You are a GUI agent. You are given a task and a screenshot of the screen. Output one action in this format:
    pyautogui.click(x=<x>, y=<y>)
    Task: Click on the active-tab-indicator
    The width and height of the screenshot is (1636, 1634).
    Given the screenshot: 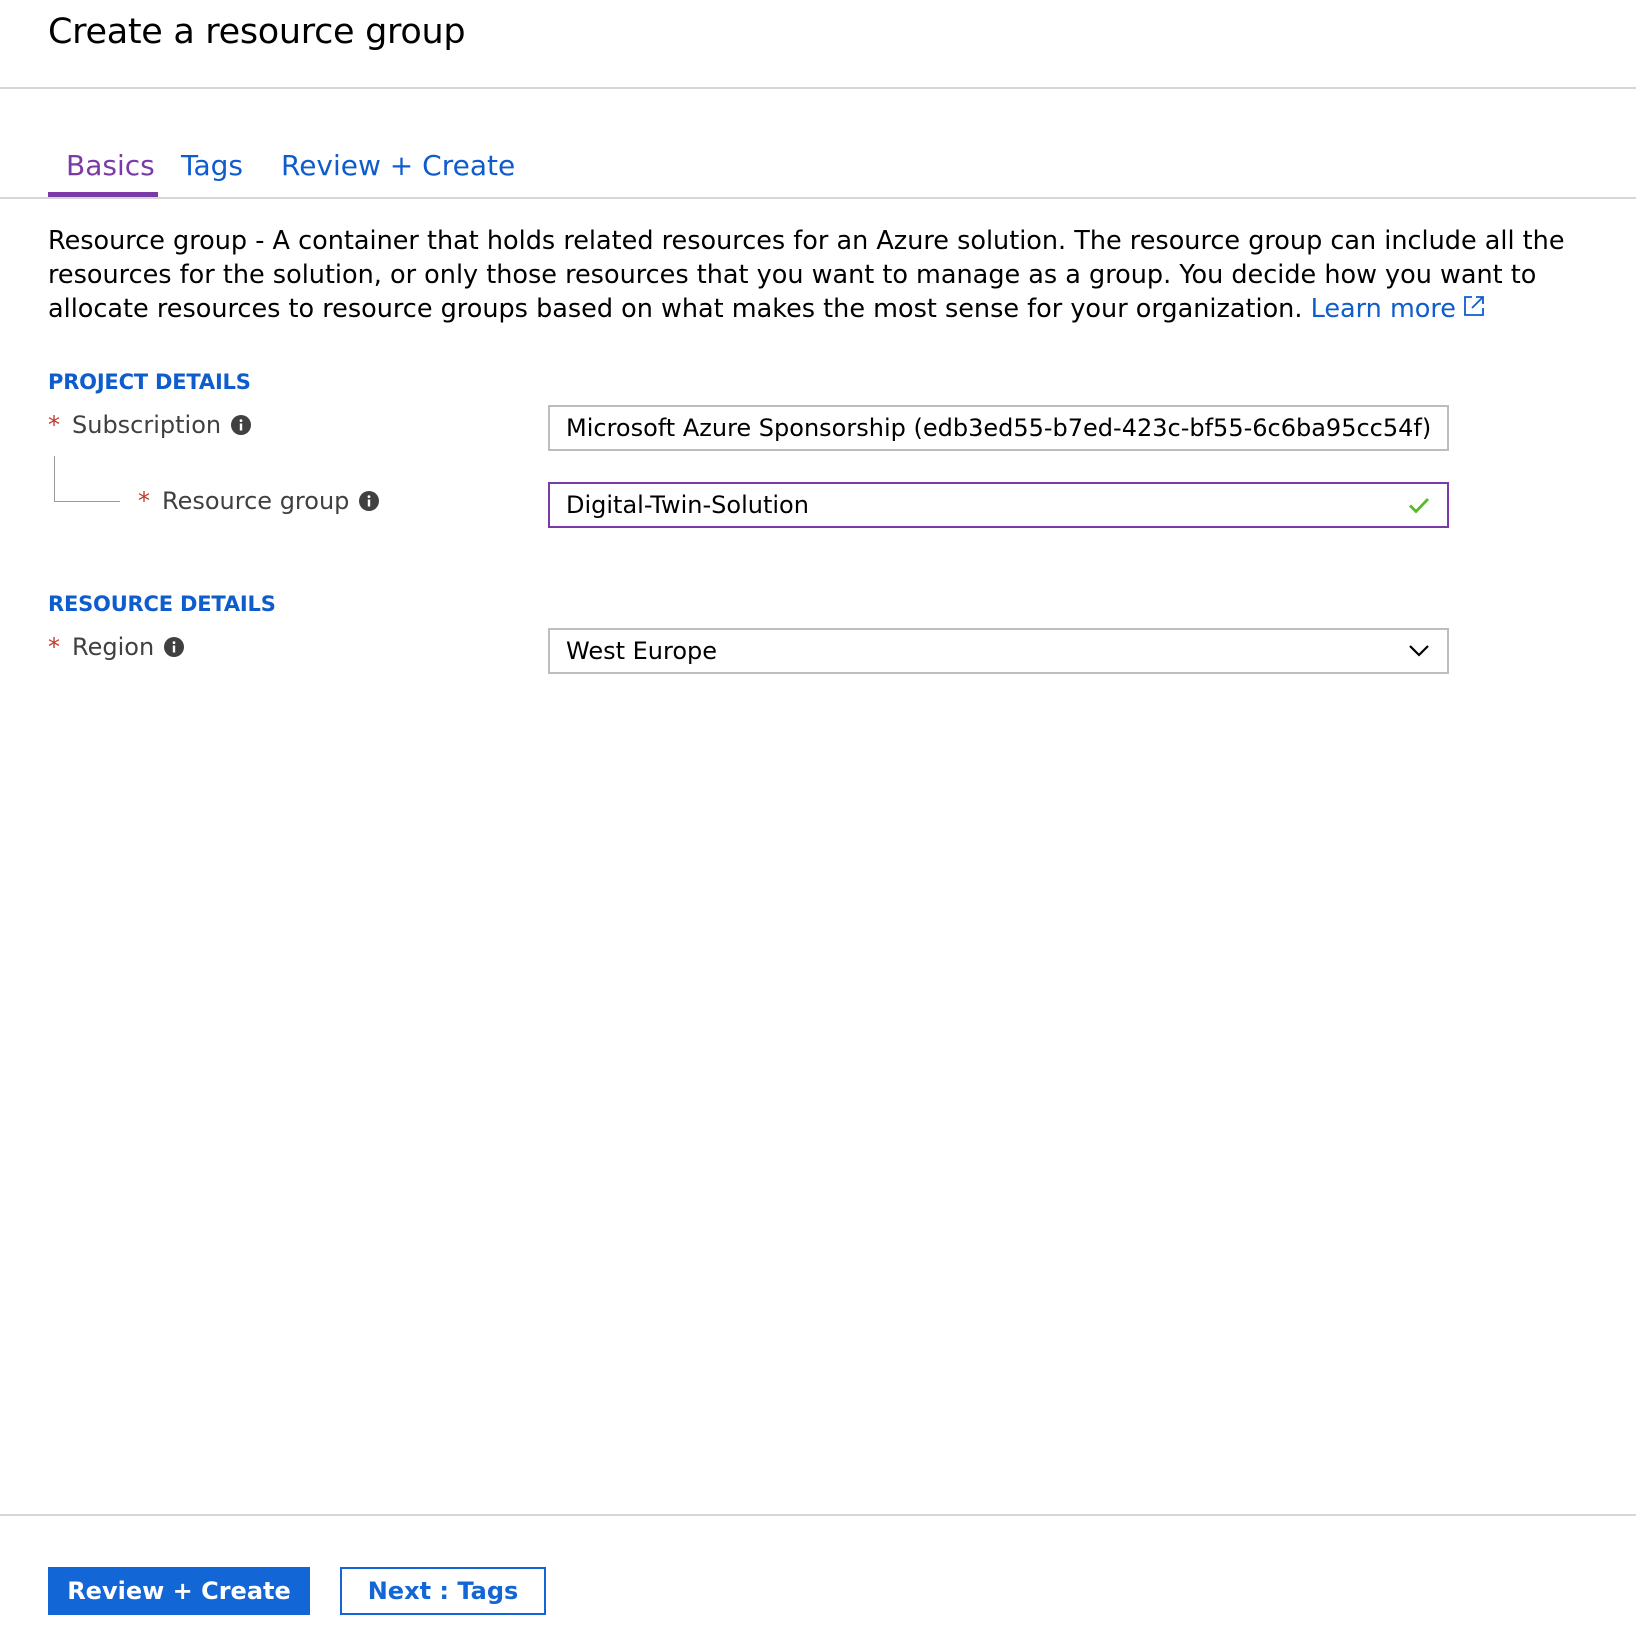 What is the action you would take?
    pyautogui.click(x=103, y=194)
    